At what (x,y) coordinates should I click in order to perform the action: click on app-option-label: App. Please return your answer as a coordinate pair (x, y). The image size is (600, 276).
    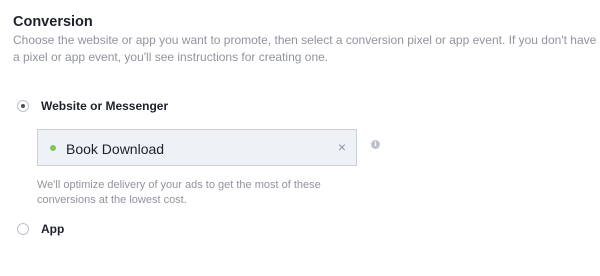
    Looking at the image, I should click on (53, 229).